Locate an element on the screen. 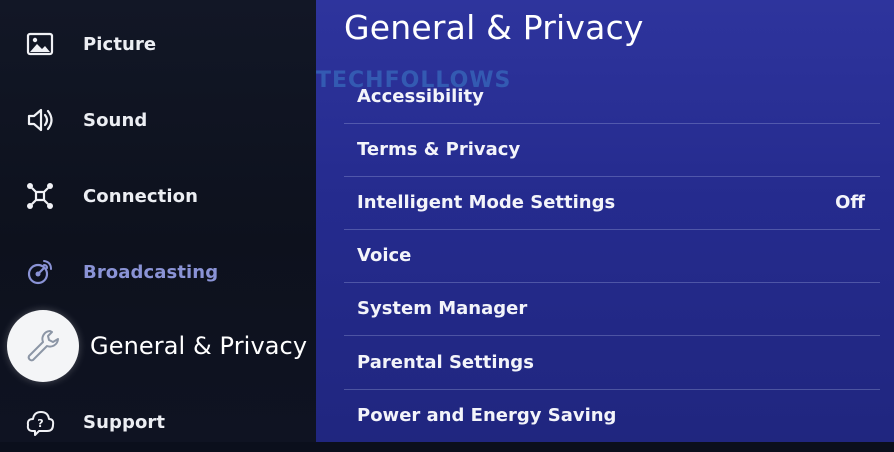  sidebar-item-connection: Connection is located at coordinates (158, 196).